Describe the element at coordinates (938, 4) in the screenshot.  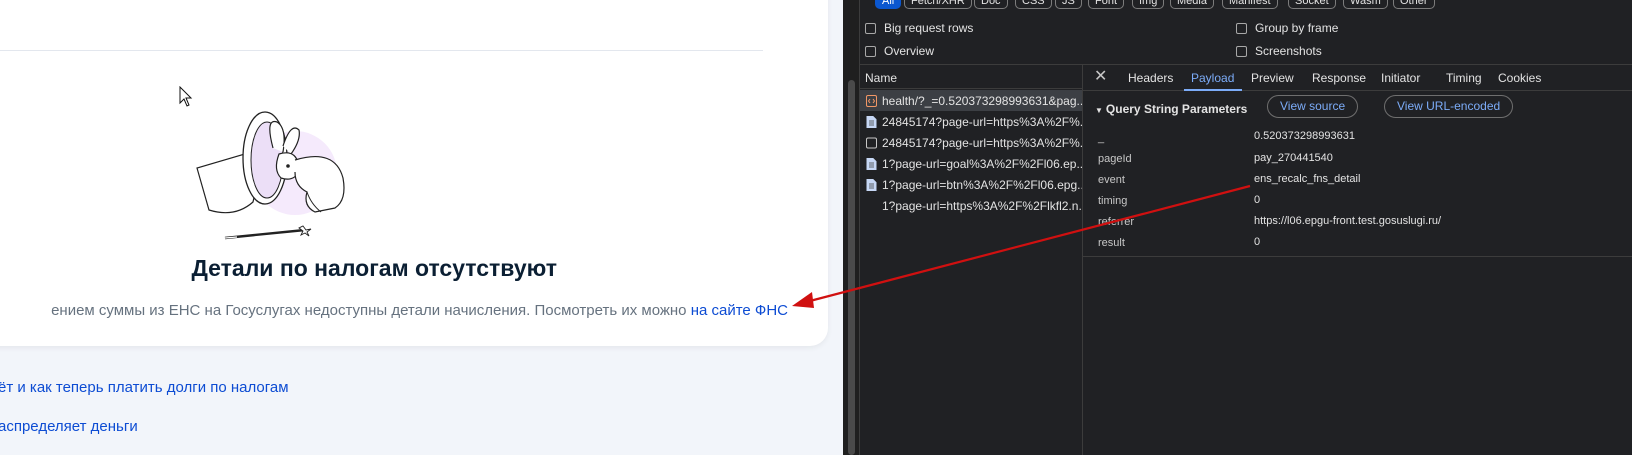
I see `filter-chip-fetch-xhr: Fetch/XHR` at that location.